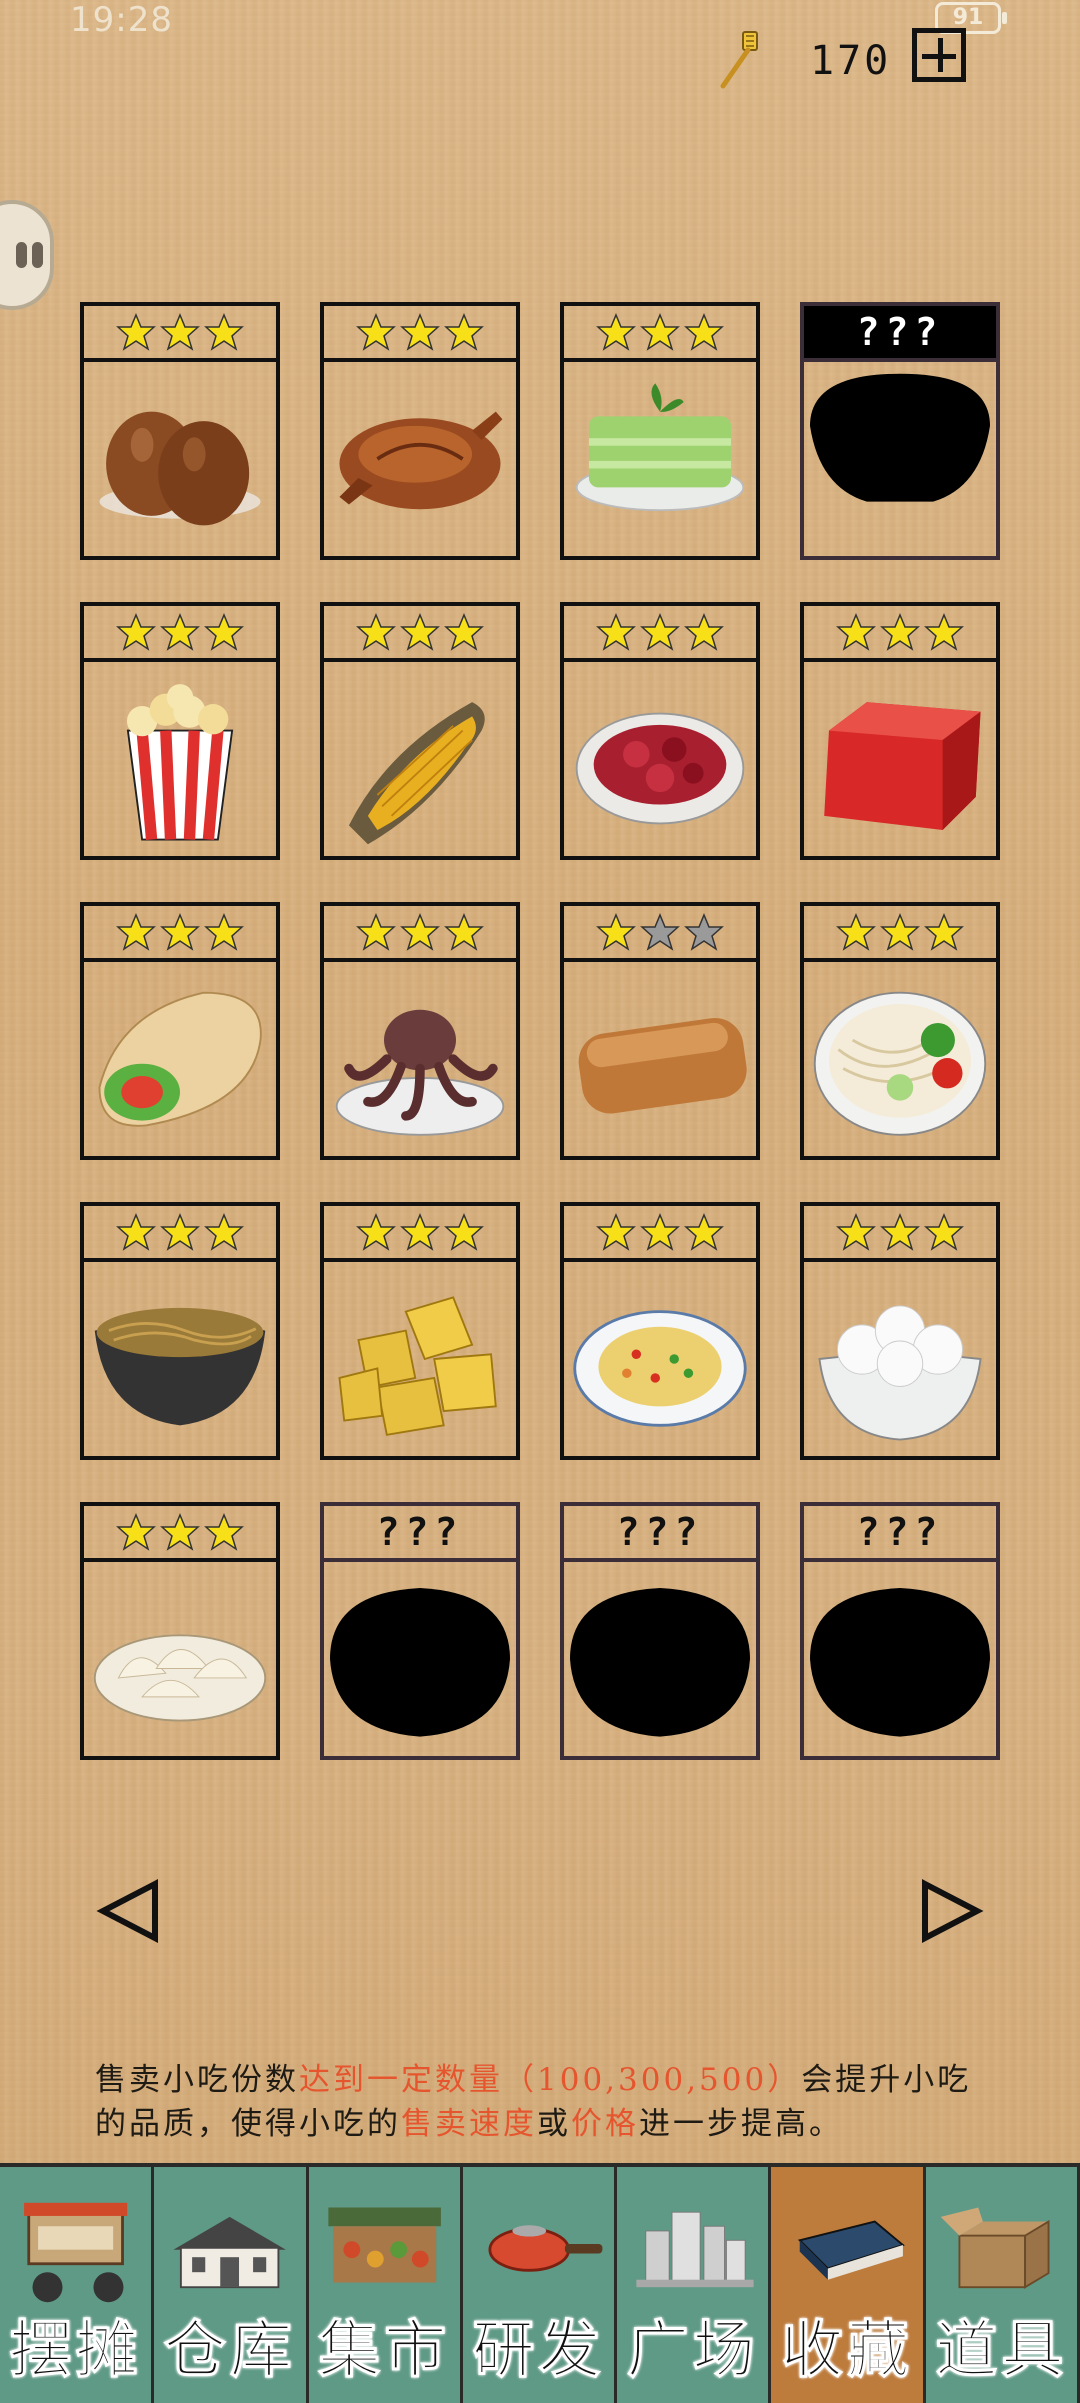 Image resolution: width=1080 pixels, height=2403 pixels. What do you see at coordinates (939, 55) in the screenshot?
I see `add-currency-button` at bounding box center [939, 55].